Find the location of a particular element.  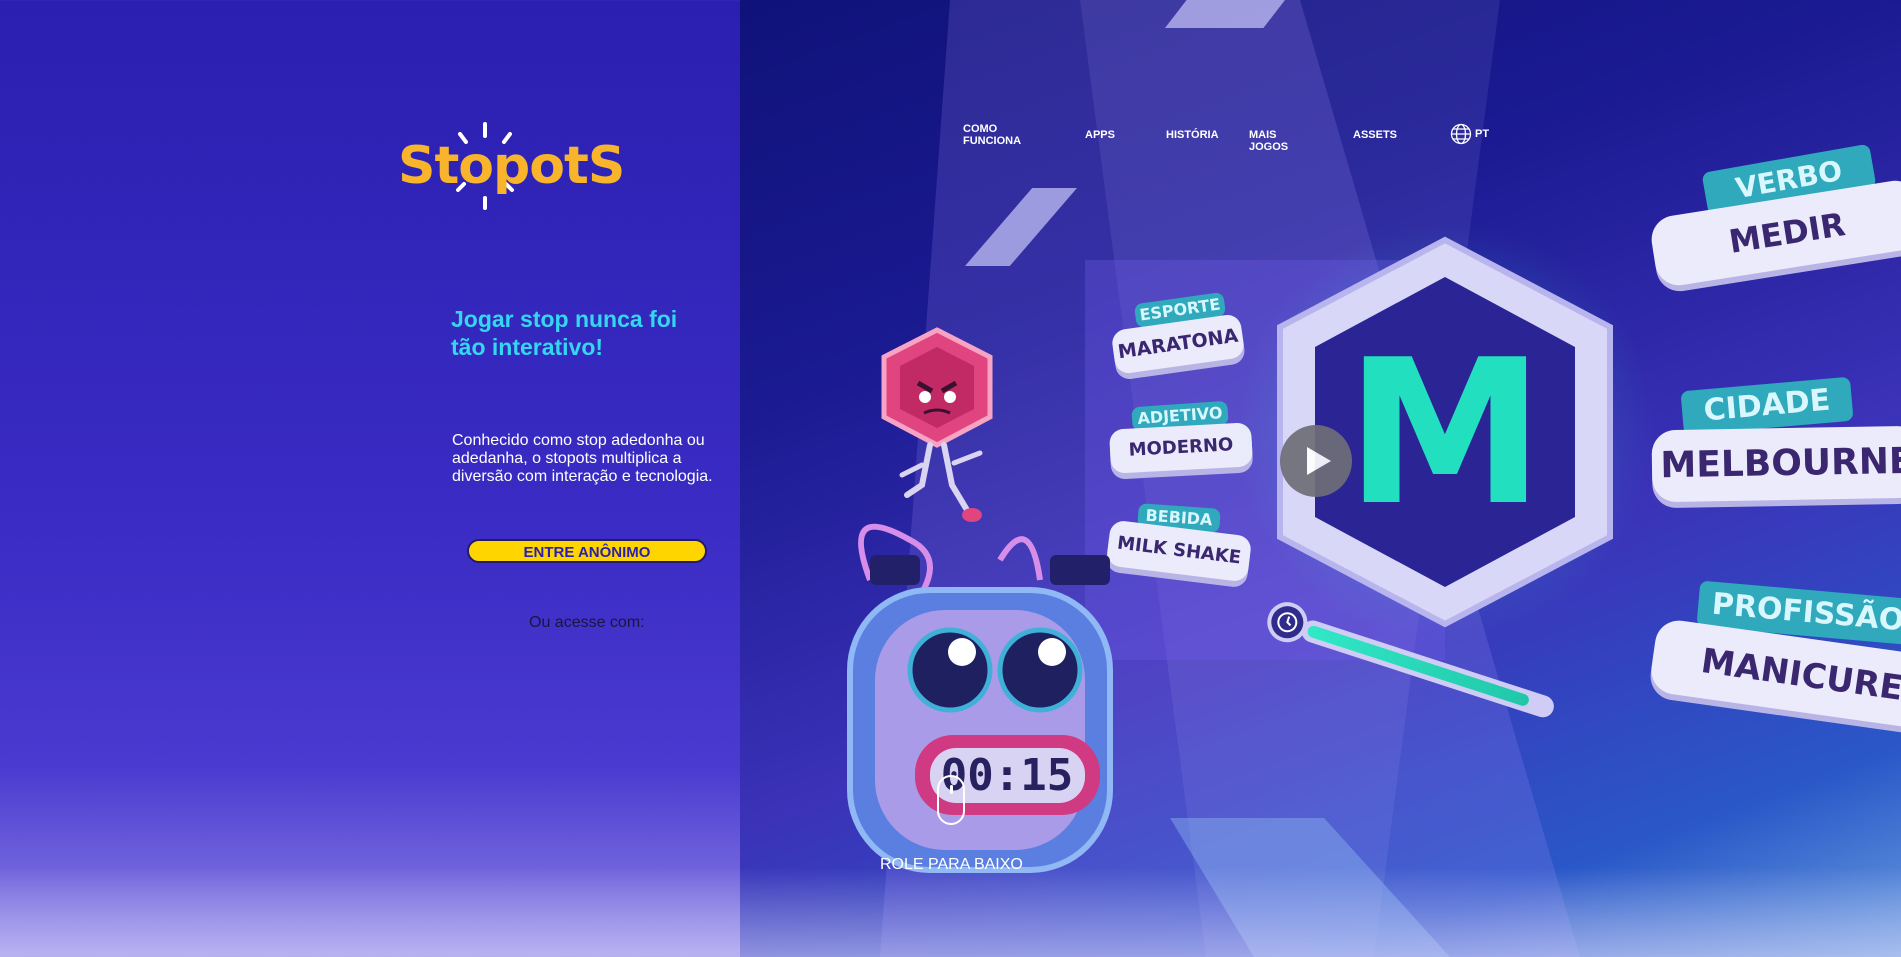

mouse-icon is located at coordinates (951, 800).